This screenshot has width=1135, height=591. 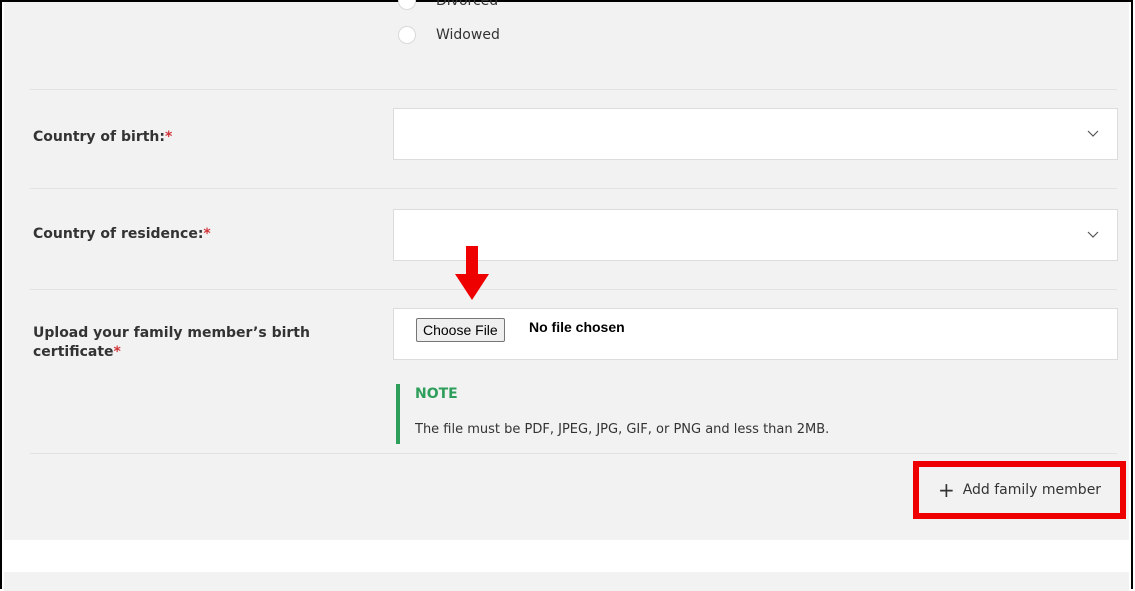 I want to click on add-family-member-button: + Add family member, so click(x=1019, y=490).